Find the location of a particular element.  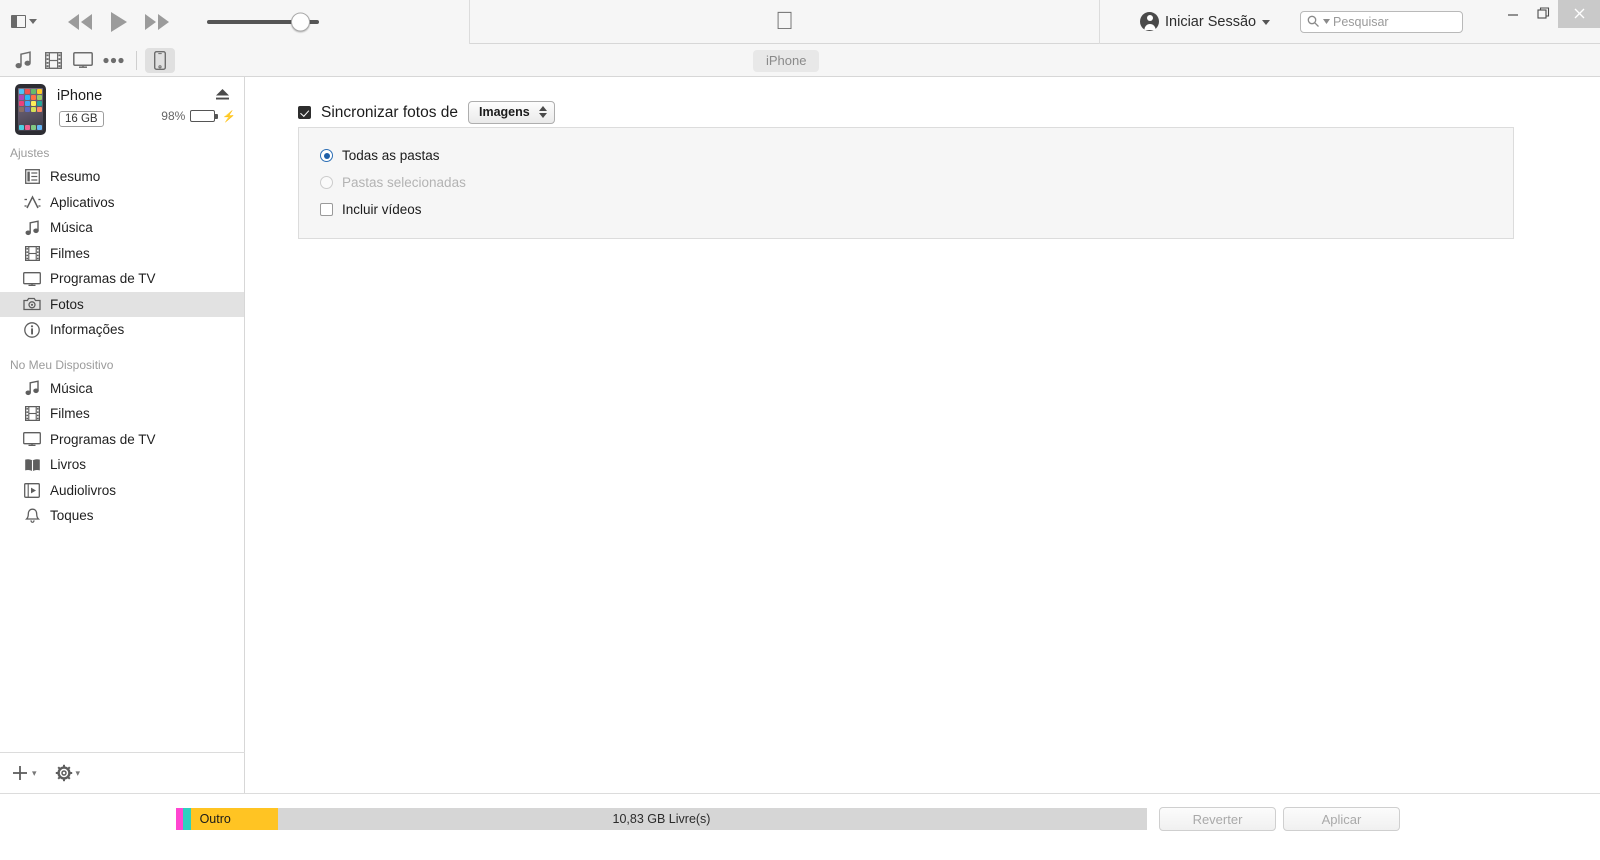

sidebar-item-filmes-ajustes: Filmes is located at coordinates (122, 254).